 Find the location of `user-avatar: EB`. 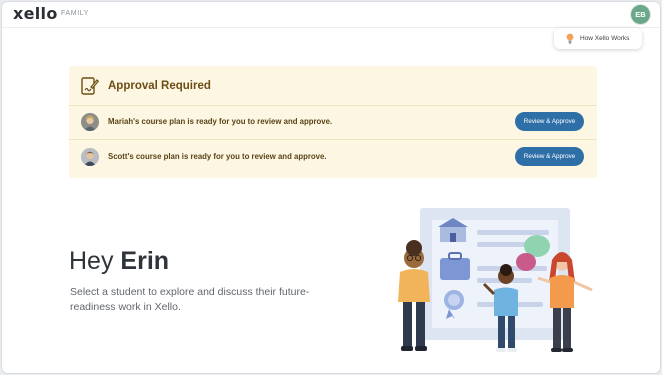

user-avatar: EB is located at coordinates (640, 14).